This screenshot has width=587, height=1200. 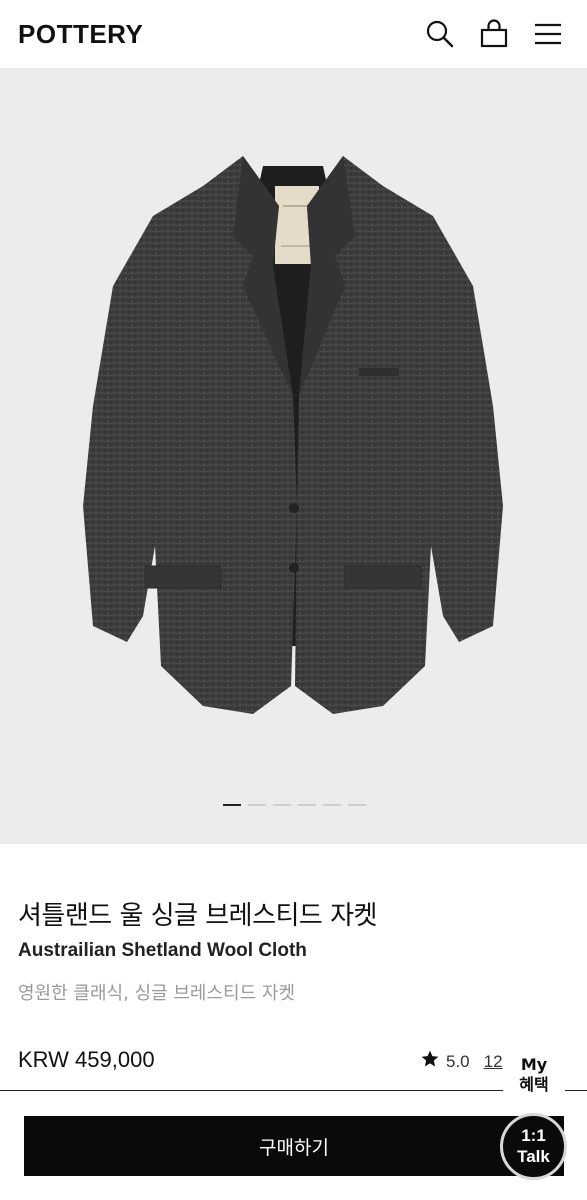 I want to click on carousel-indicator, so click(x=294, y=805).